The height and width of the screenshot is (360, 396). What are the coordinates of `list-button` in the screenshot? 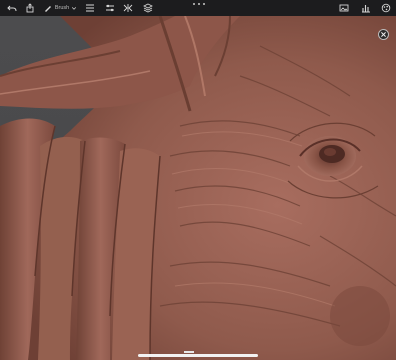 It's located at (90, 8).